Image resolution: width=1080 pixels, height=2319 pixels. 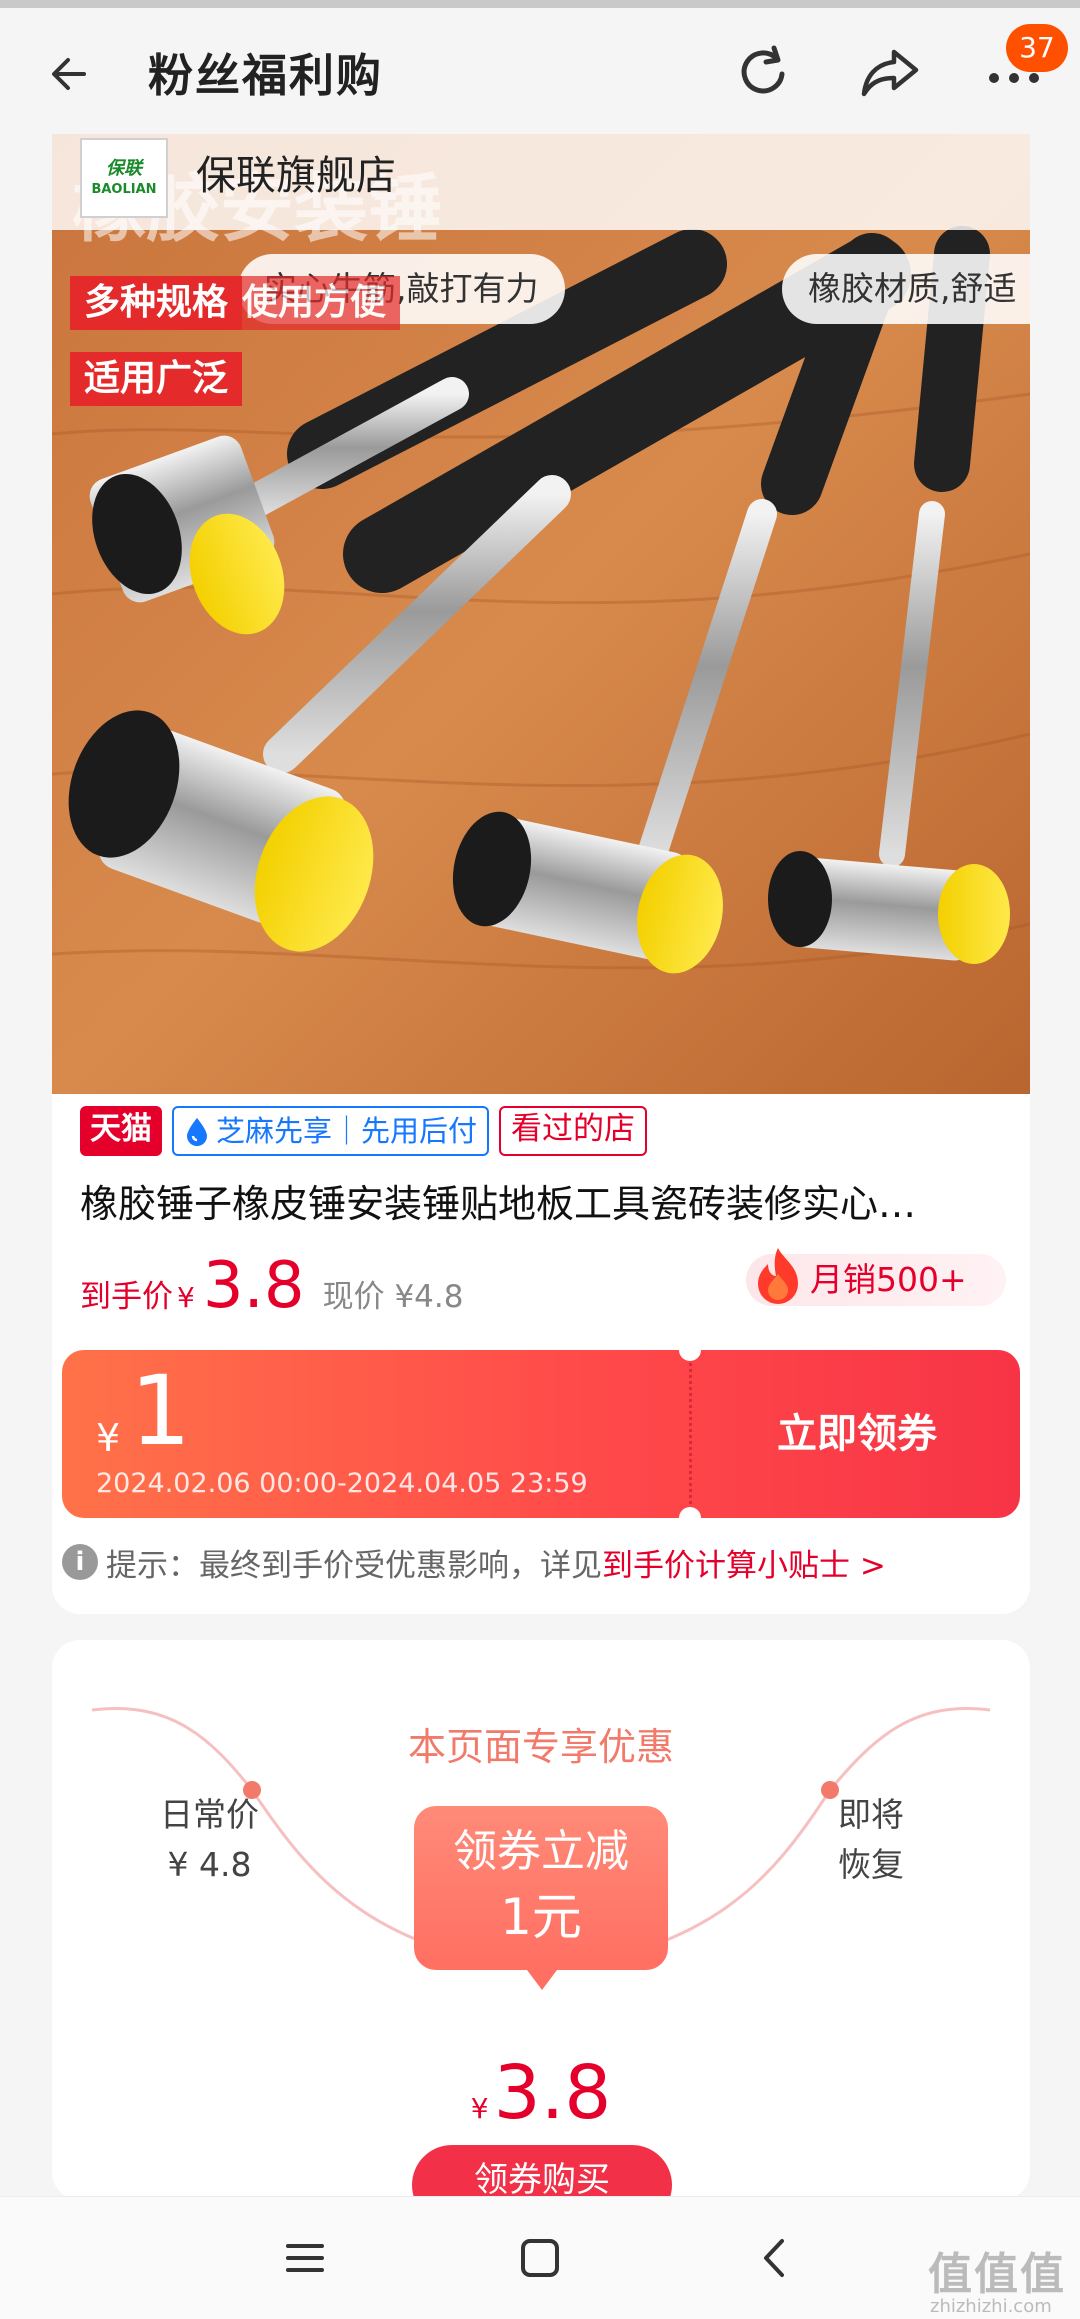 I want to click on info-icon: i, so click(x=80, y=1562).